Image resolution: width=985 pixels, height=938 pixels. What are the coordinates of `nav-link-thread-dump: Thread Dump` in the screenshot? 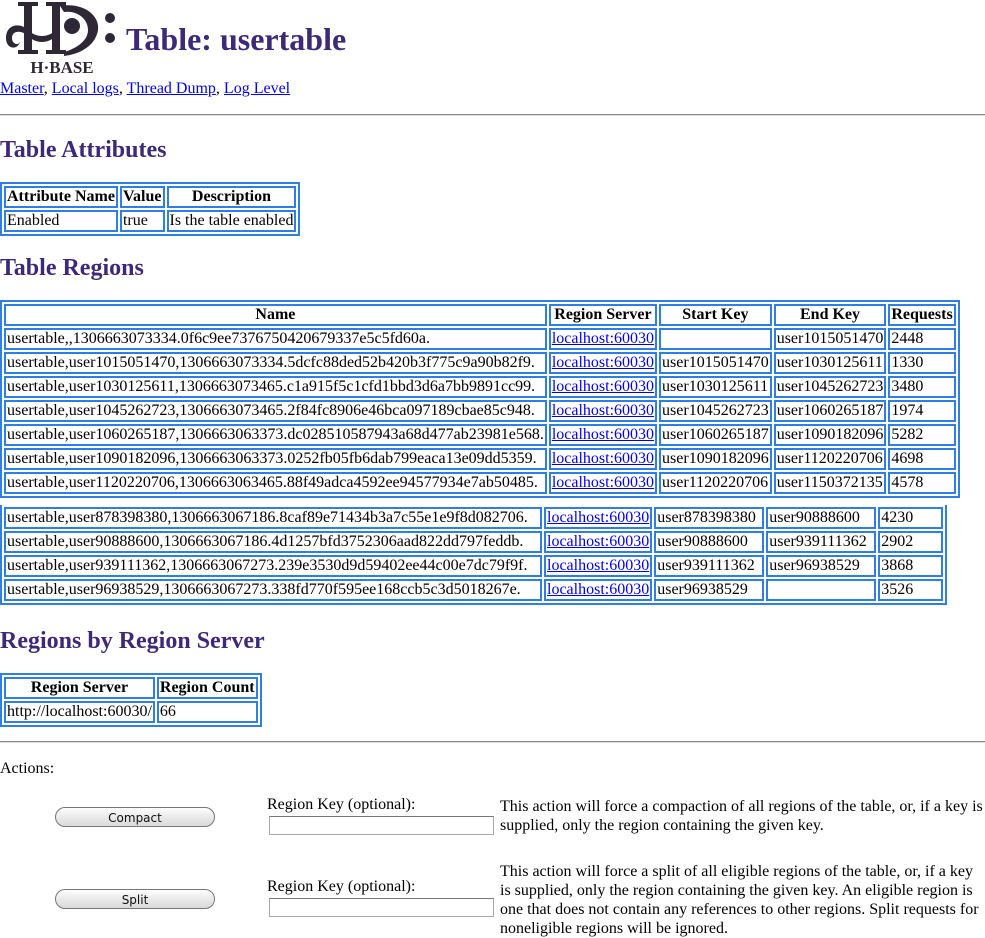 It's located at (171, 88).